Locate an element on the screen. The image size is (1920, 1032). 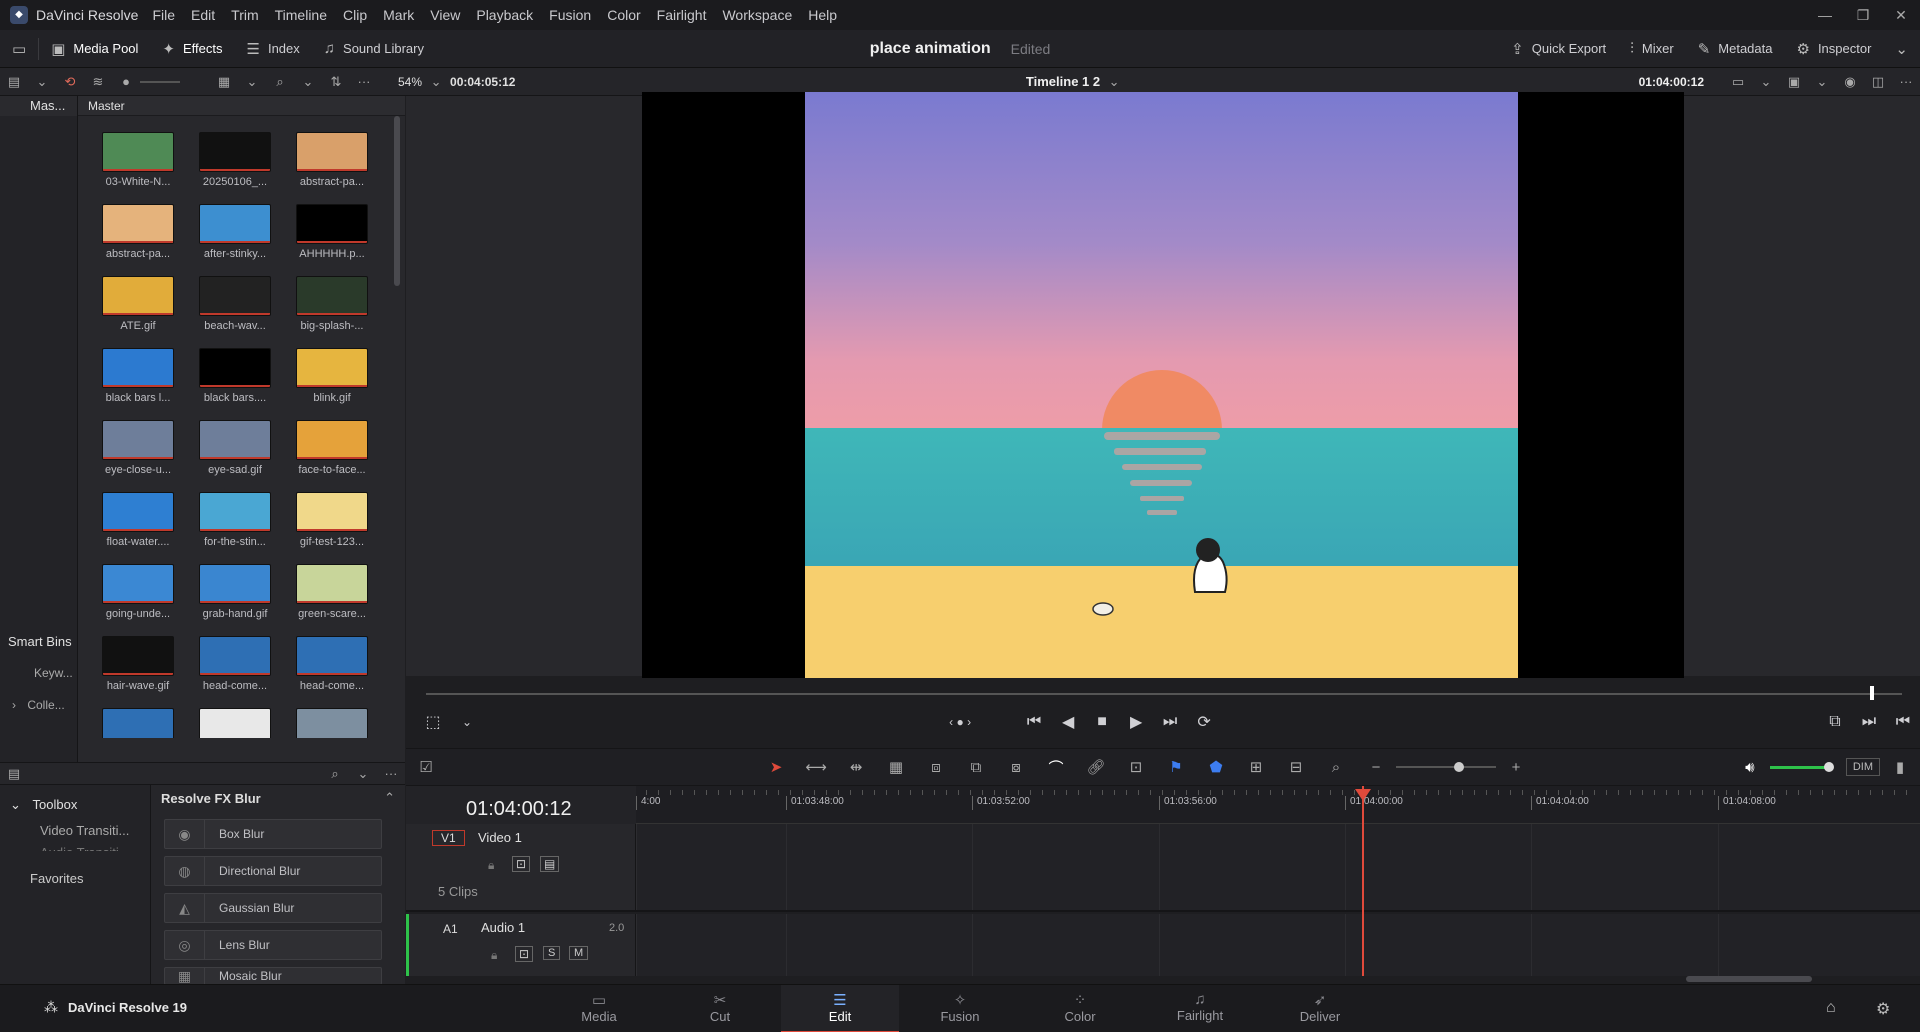
play-reverse-icon: ◀ is located at coordinates (1068, 722).